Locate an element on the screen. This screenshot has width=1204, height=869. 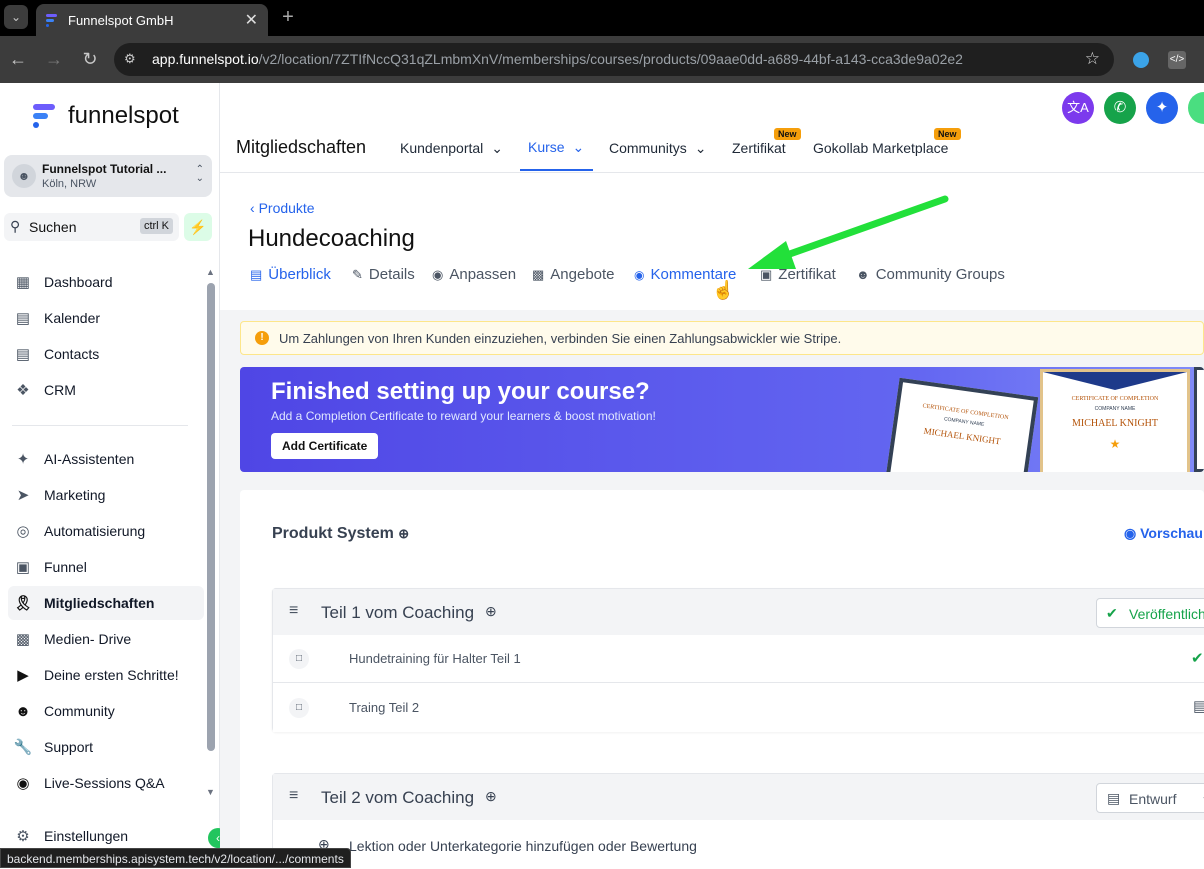
certificate-preview-image is located at coordinates (1199, 419).